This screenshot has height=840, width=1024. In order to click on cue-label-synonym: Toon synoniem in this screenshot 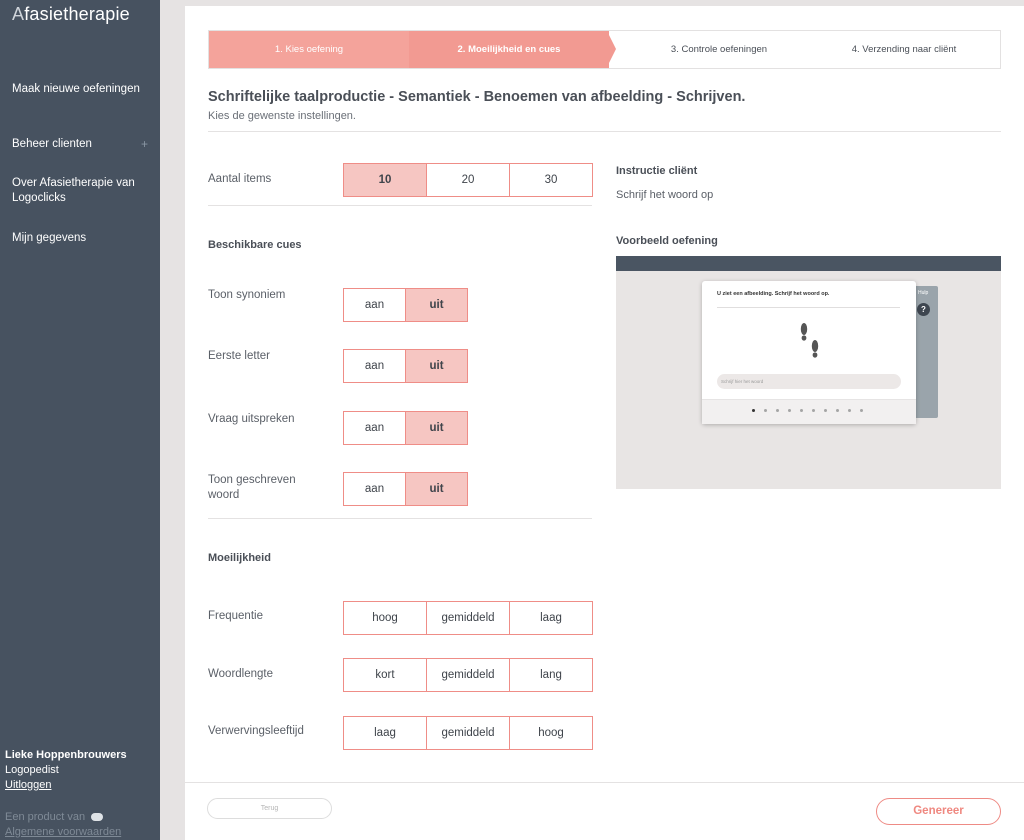, I will do `click(247, 295)`.